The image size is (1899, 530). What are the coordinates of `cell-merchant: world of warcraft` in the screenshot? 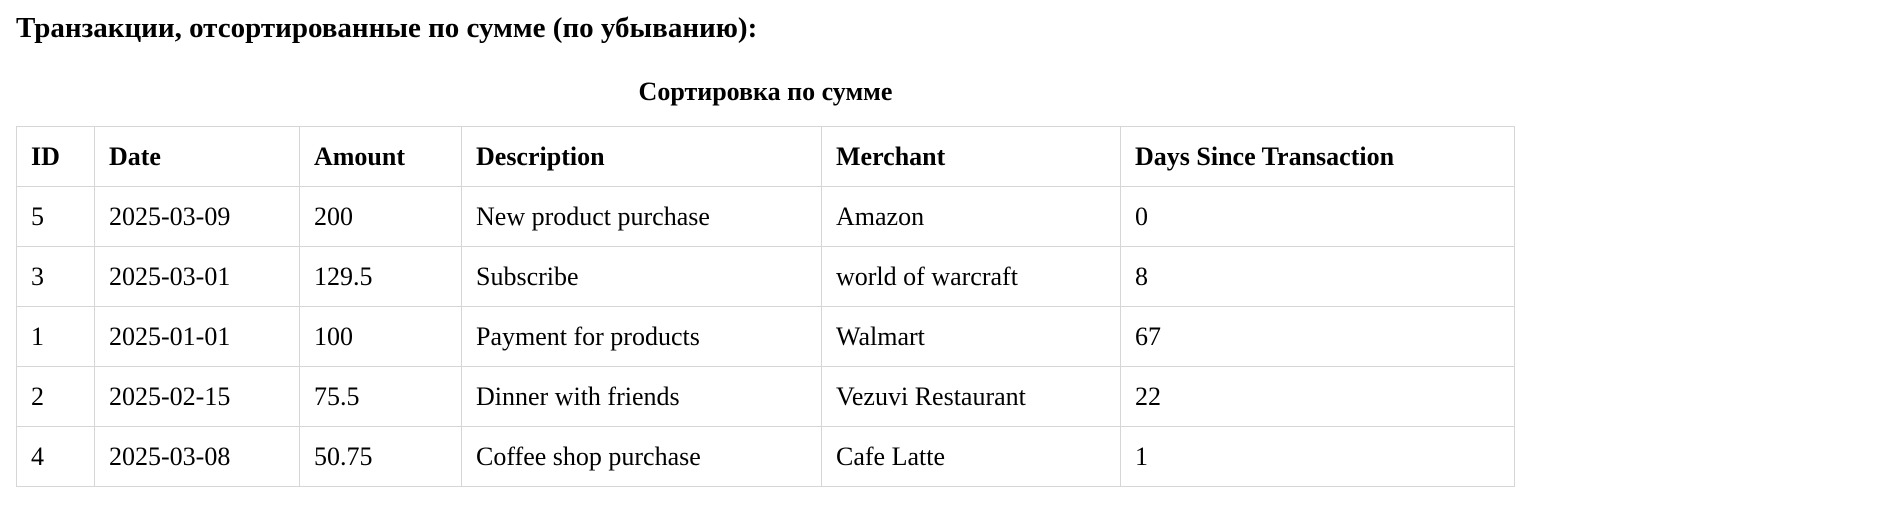 It's located at (971, 276).